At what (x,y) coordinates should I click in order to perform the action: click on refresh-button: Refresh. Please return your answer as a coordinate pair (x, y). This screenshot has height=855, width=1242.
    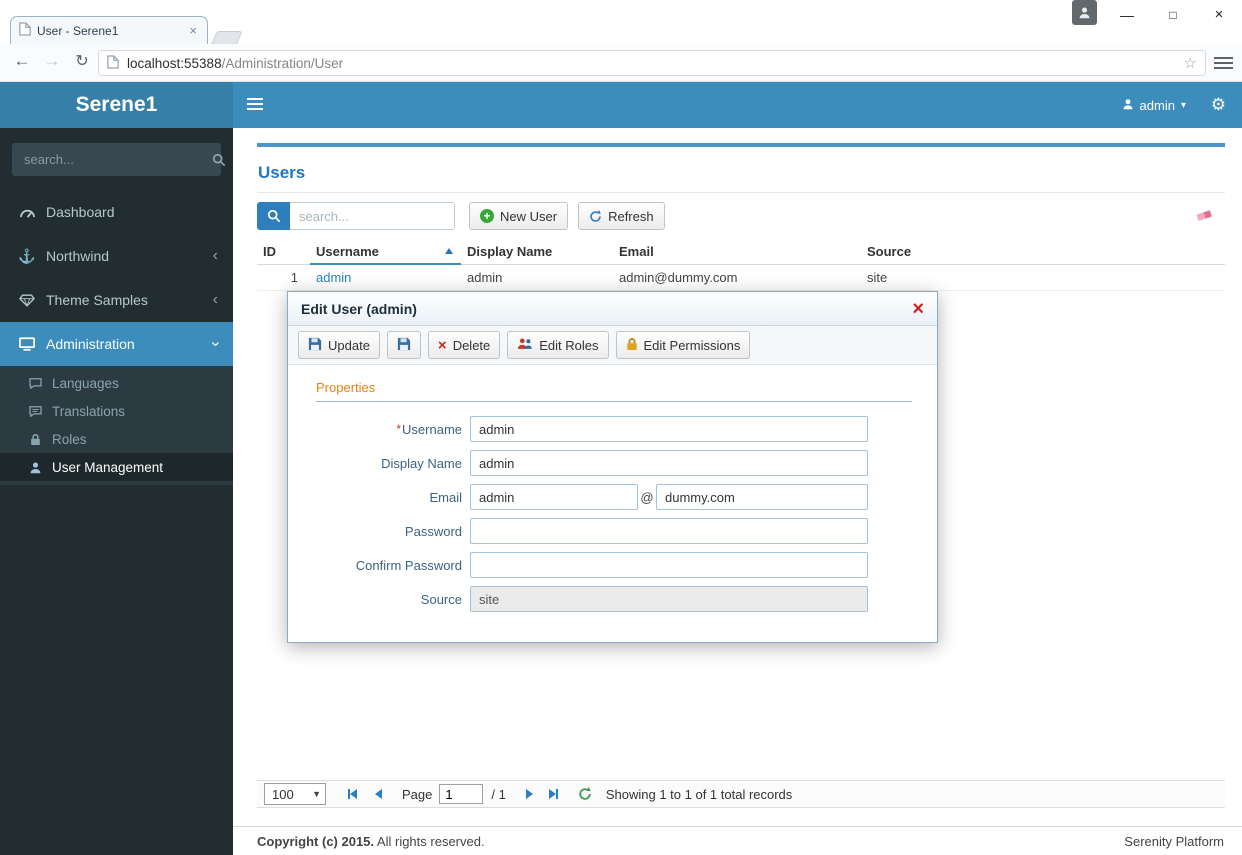
    Looking at the image, I should click on (621, 216).